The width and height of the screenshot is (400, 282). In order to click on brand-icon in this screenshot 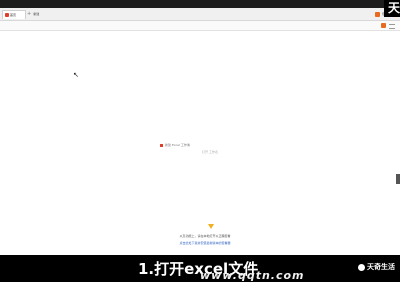, I will do `click(383, 25)`.